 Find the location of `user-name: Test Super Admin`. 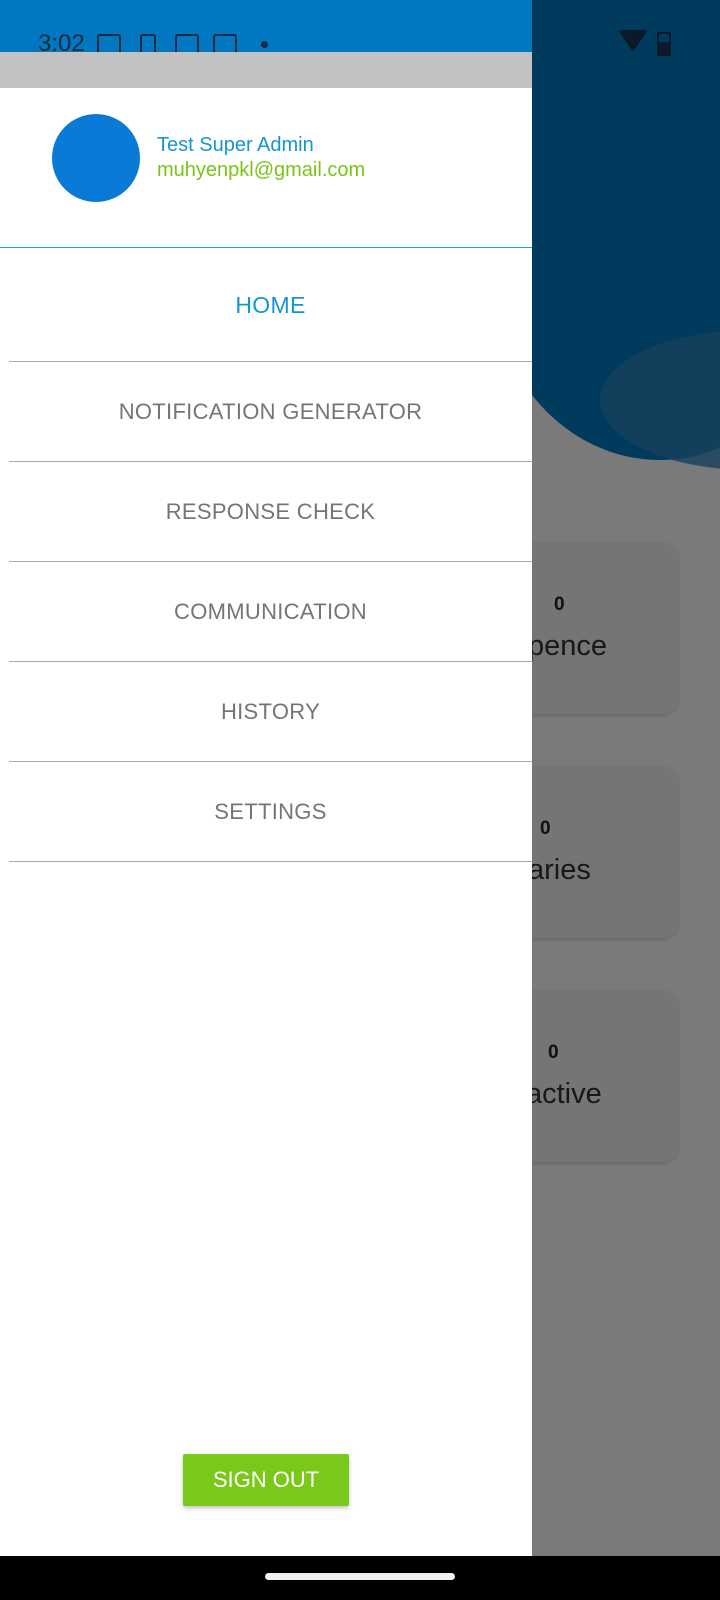

user-name: Test Super Admin is located at coordinates (235, 145).